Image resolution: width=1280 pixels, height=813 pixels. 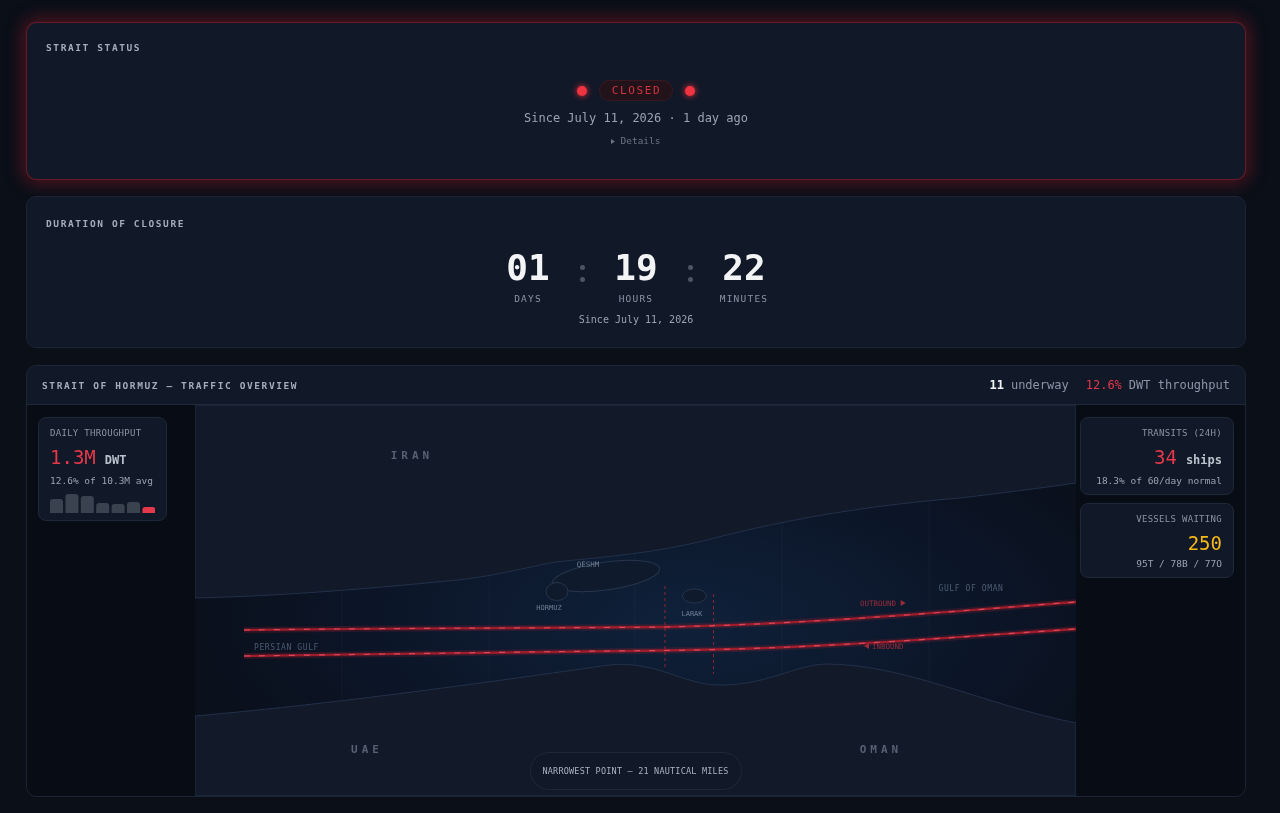 What do you see at coordinates (1039, 385) in the screenshot?
I see `underway-label: underway` at bounding box center [1039, 385].